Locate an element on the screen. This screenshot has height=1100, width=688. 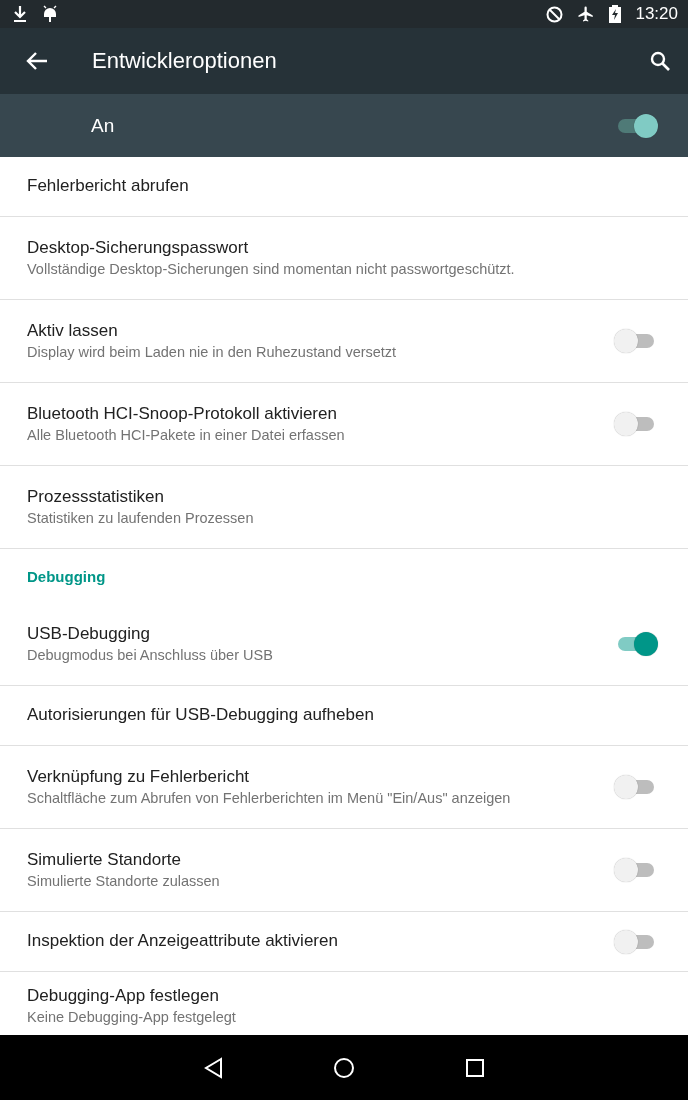
setting-title: Verknüpfung zu Fehlerbericht is located at coordinates (320, 776).